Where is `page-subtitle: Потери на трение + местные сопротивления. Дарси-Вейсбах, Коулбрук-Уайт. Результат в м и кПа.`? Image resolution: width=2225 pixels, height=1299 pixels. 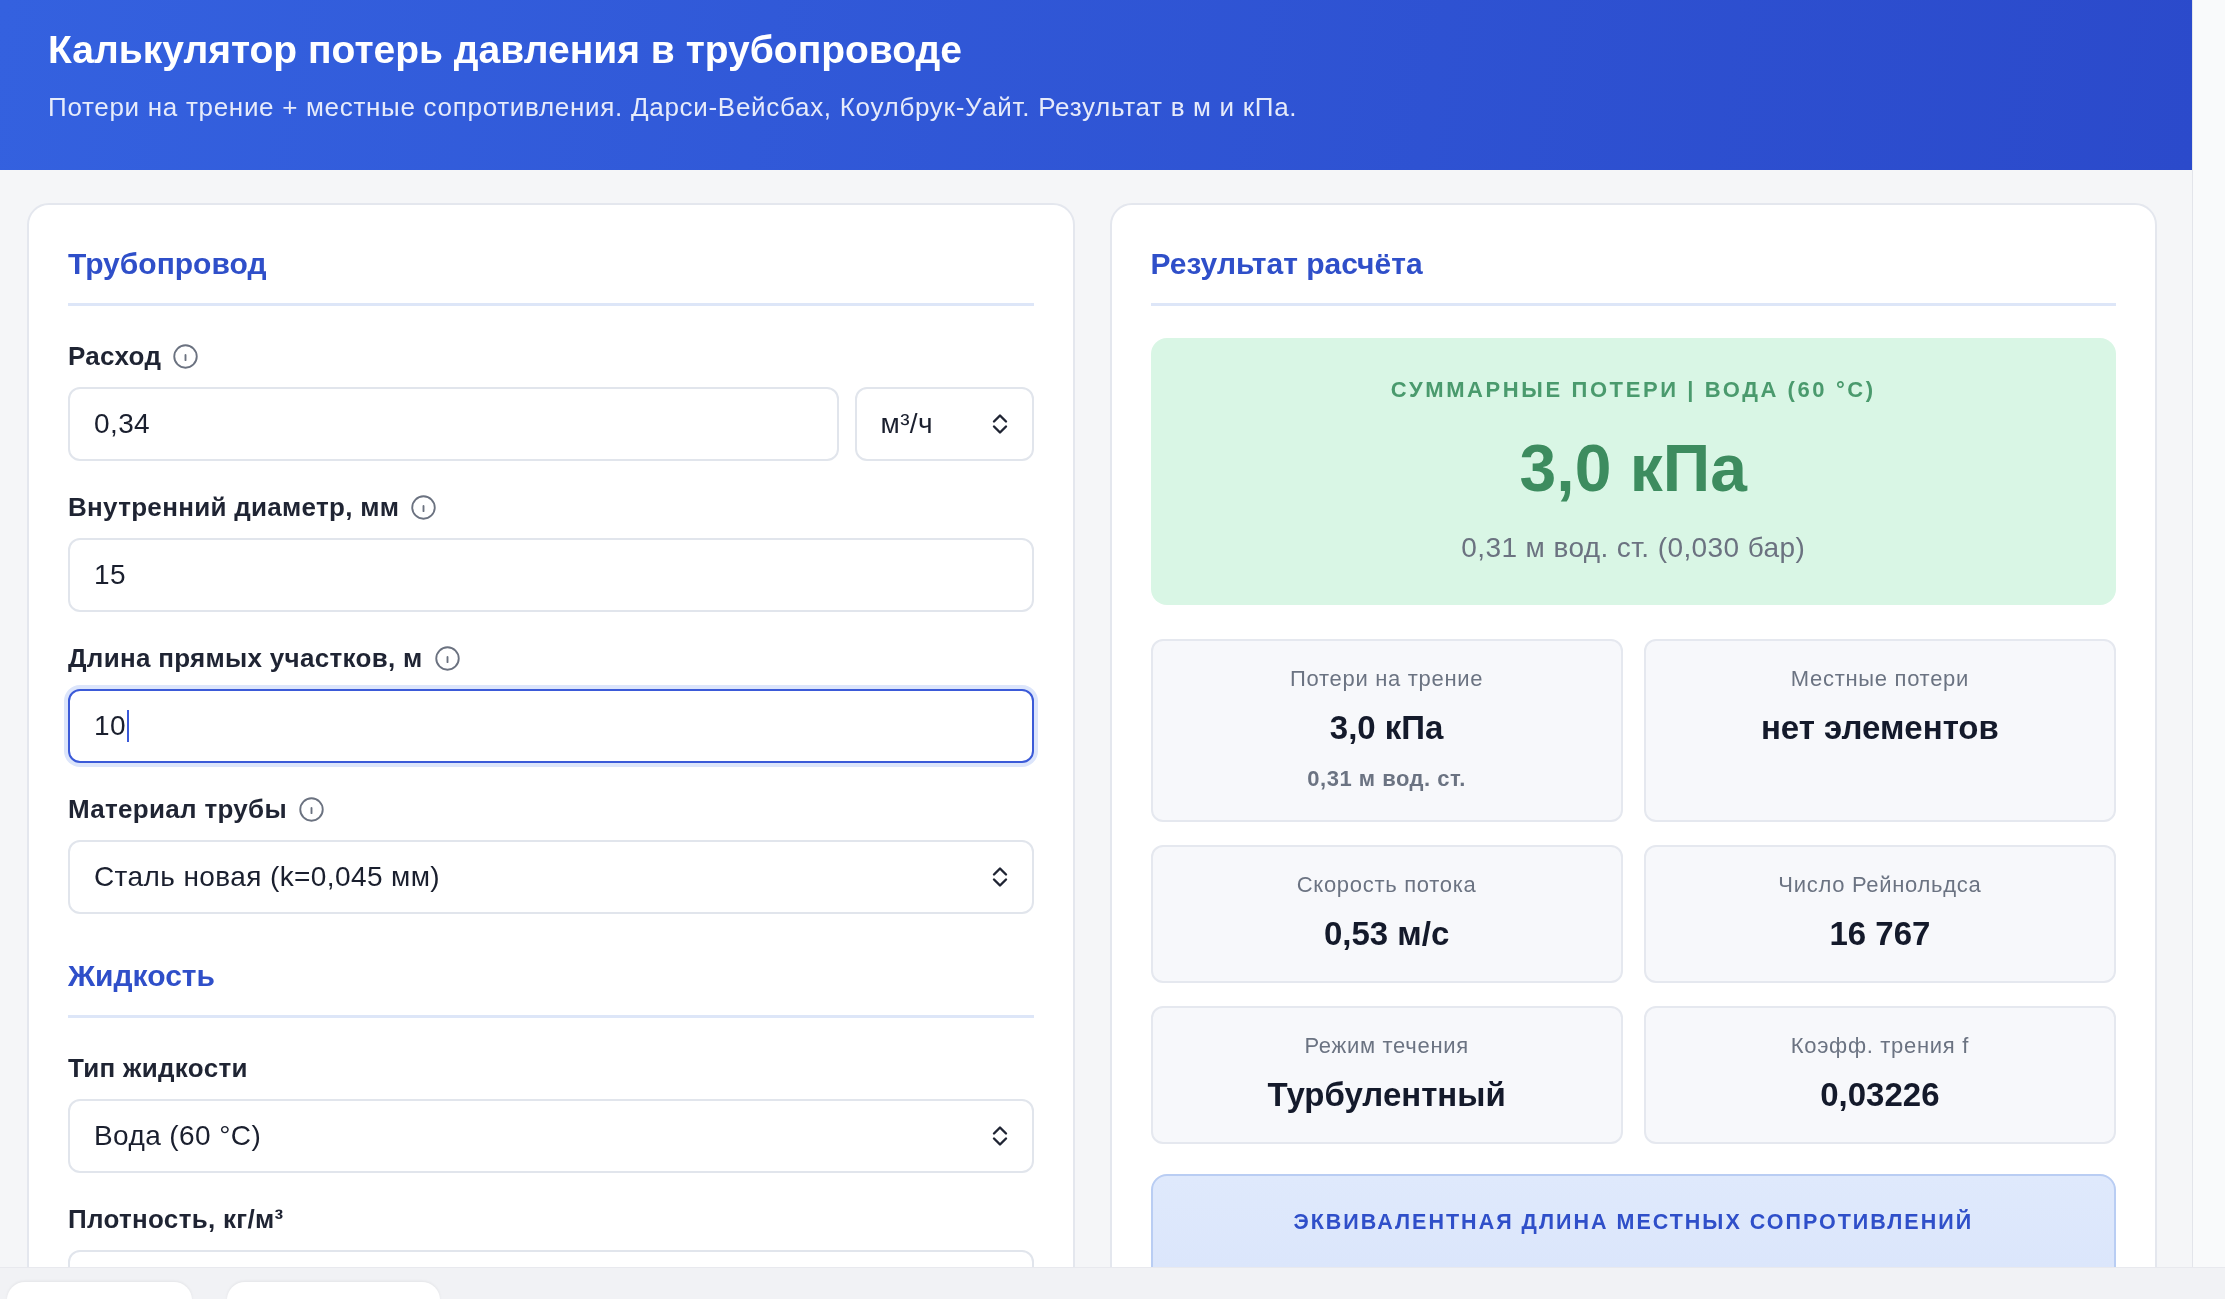
page-subtitle: Потери на трение + местные сопротивления. Дарси-Вейсбах, Коулбрук-Уайт. Результат в м и кПа. is located at coordinates (673, 107).